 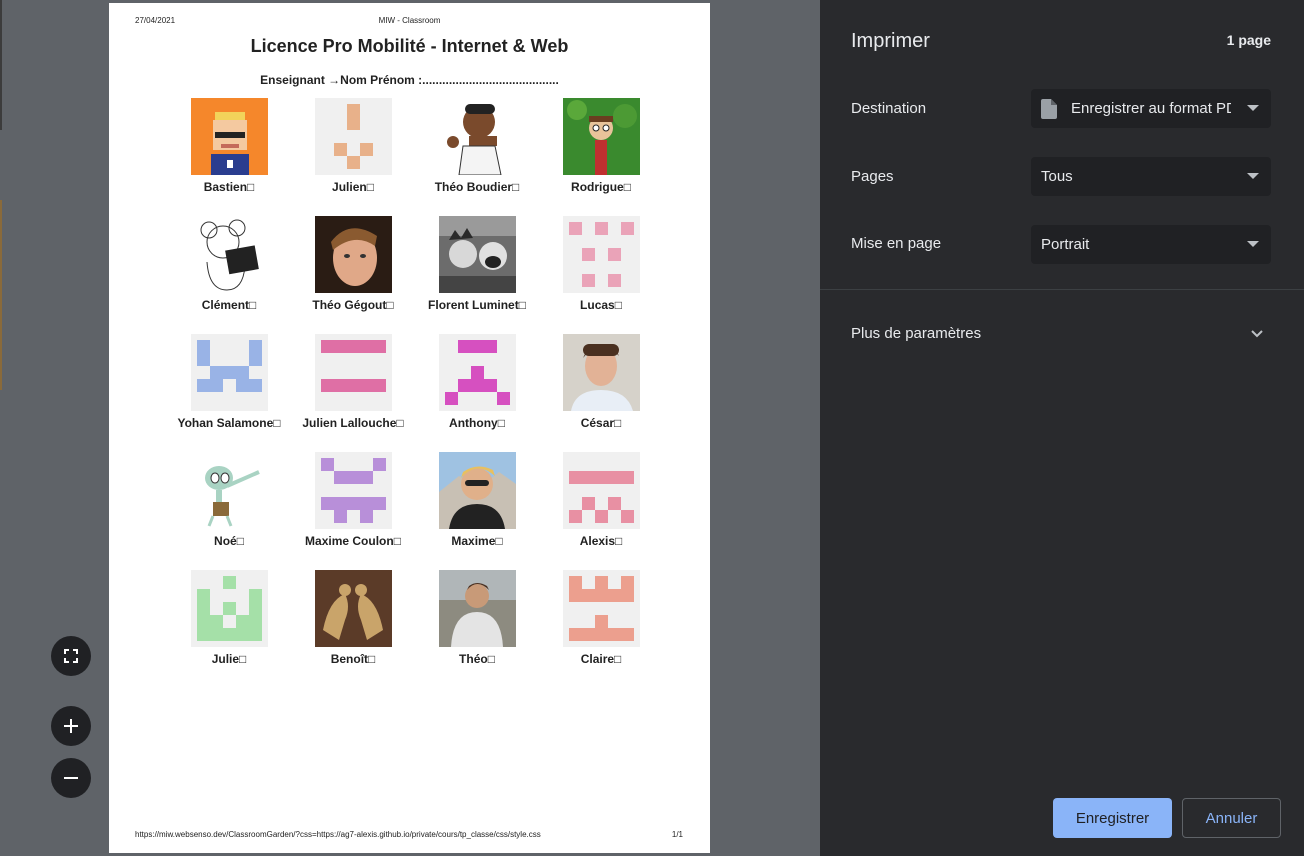 I want to click on destination-value: Enregistrer au format PDF, so click(x=1151, y=108).